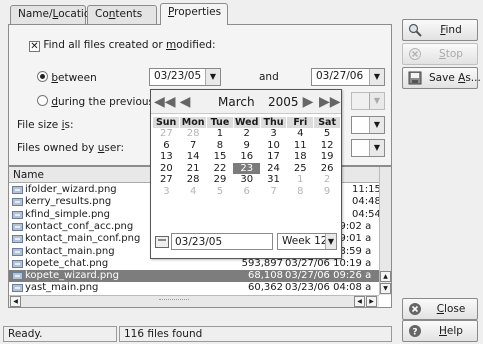 This screenshot has width=483, height=344. Describe the element at coordinates (220, 122) in the screenshot. I see `weekday-header: Tue` at that location.